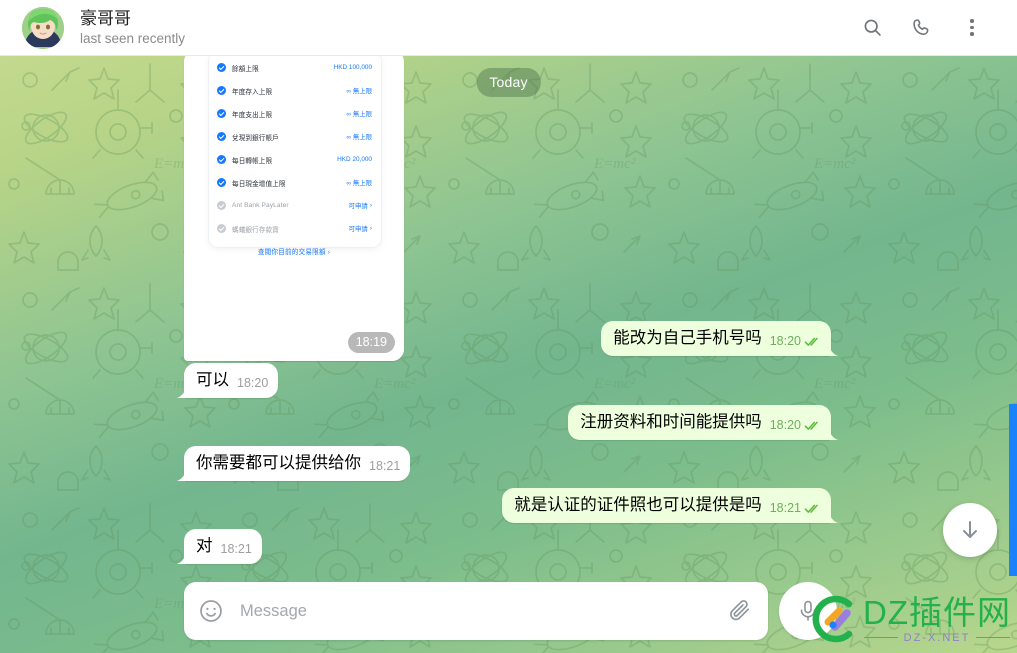  I want to click on emoji-button, so click(211, 611).